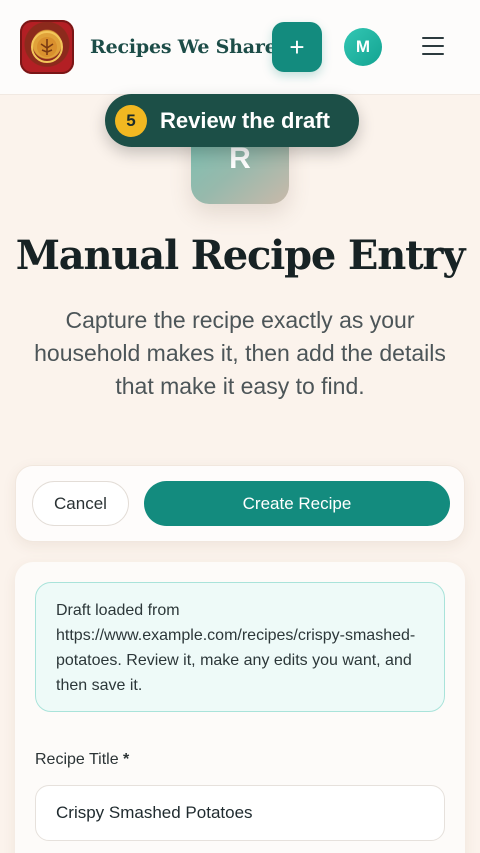  I want to click on page-title: Manual Recipe Entry, so click(240, 255).